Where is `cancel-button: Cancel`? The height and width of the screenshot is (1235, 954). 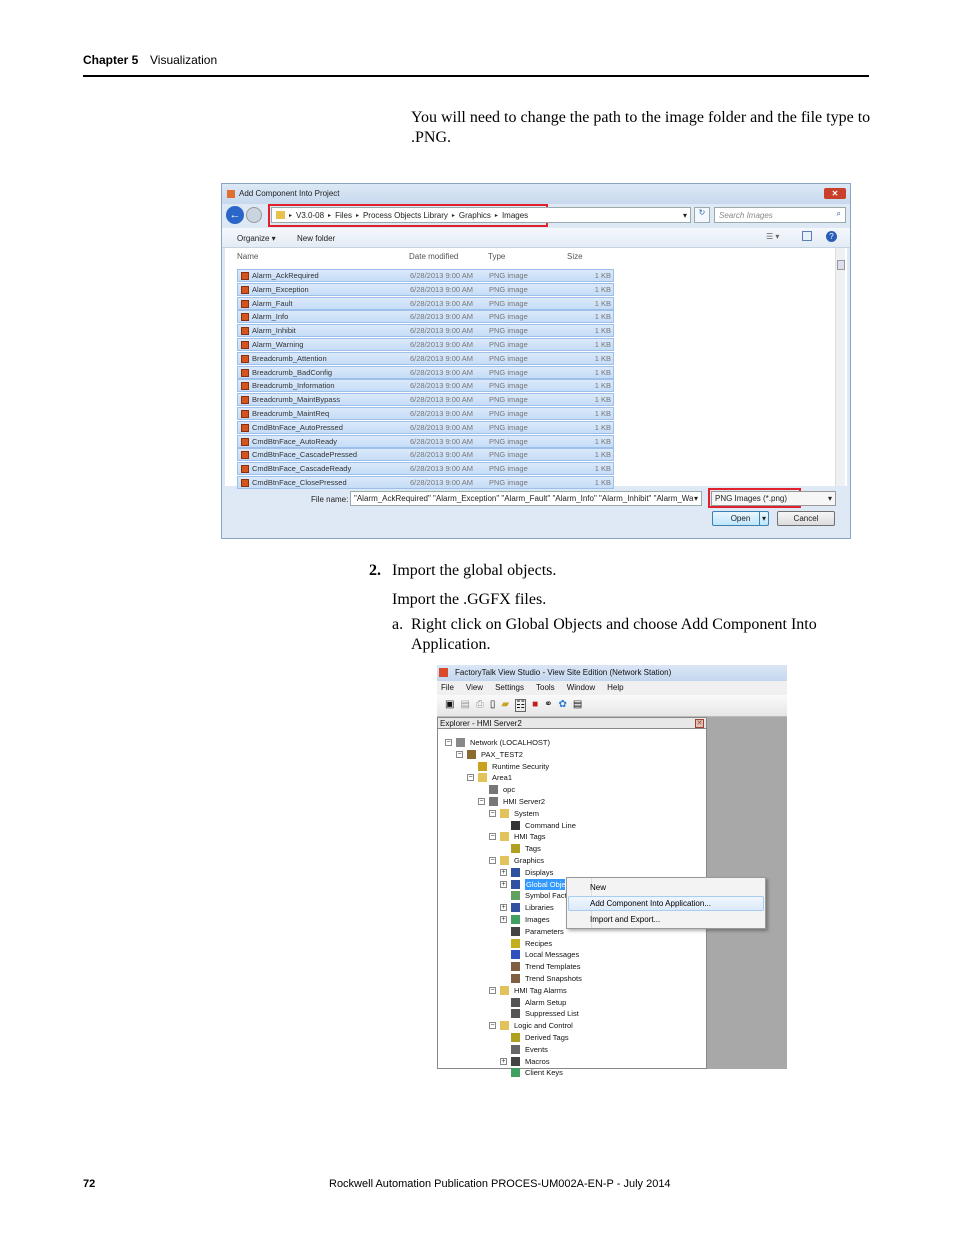 cancel-button: Cancel is located at coordinates (806, 518).